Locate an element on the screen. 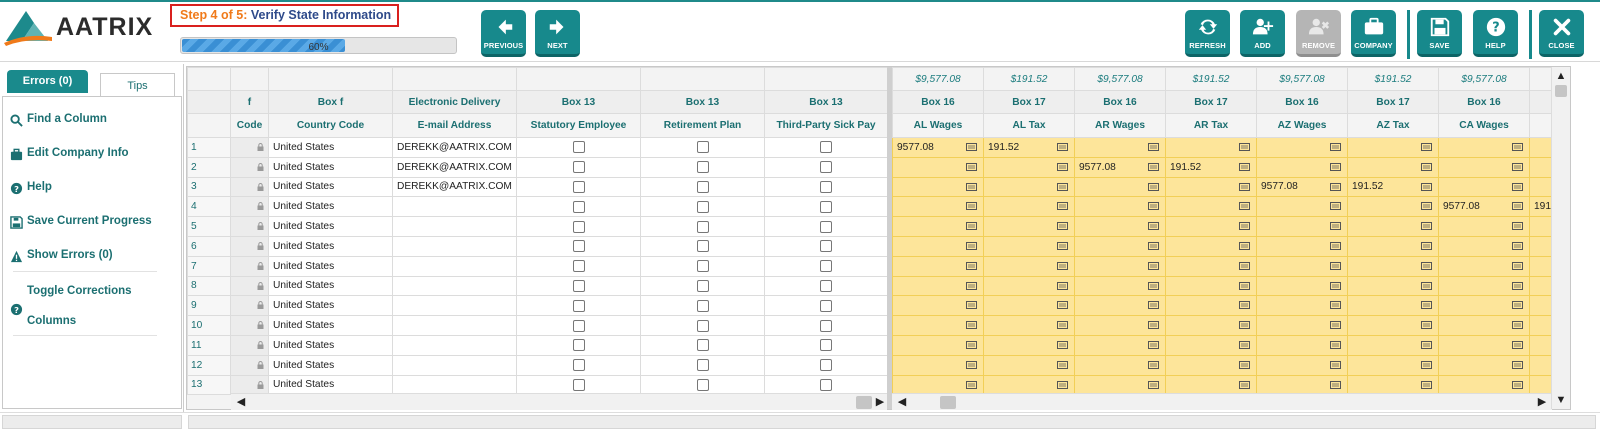  row-number: 11 is located at coordinates (209, 345).